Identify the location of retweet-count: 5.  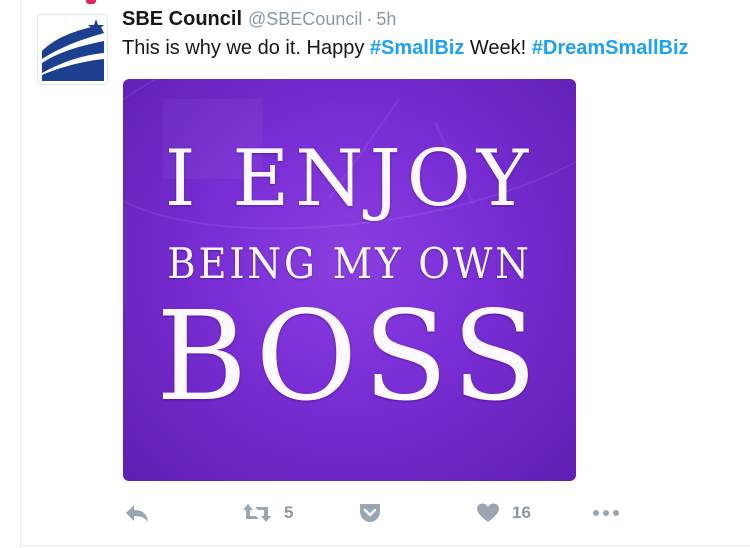
(289, 512).